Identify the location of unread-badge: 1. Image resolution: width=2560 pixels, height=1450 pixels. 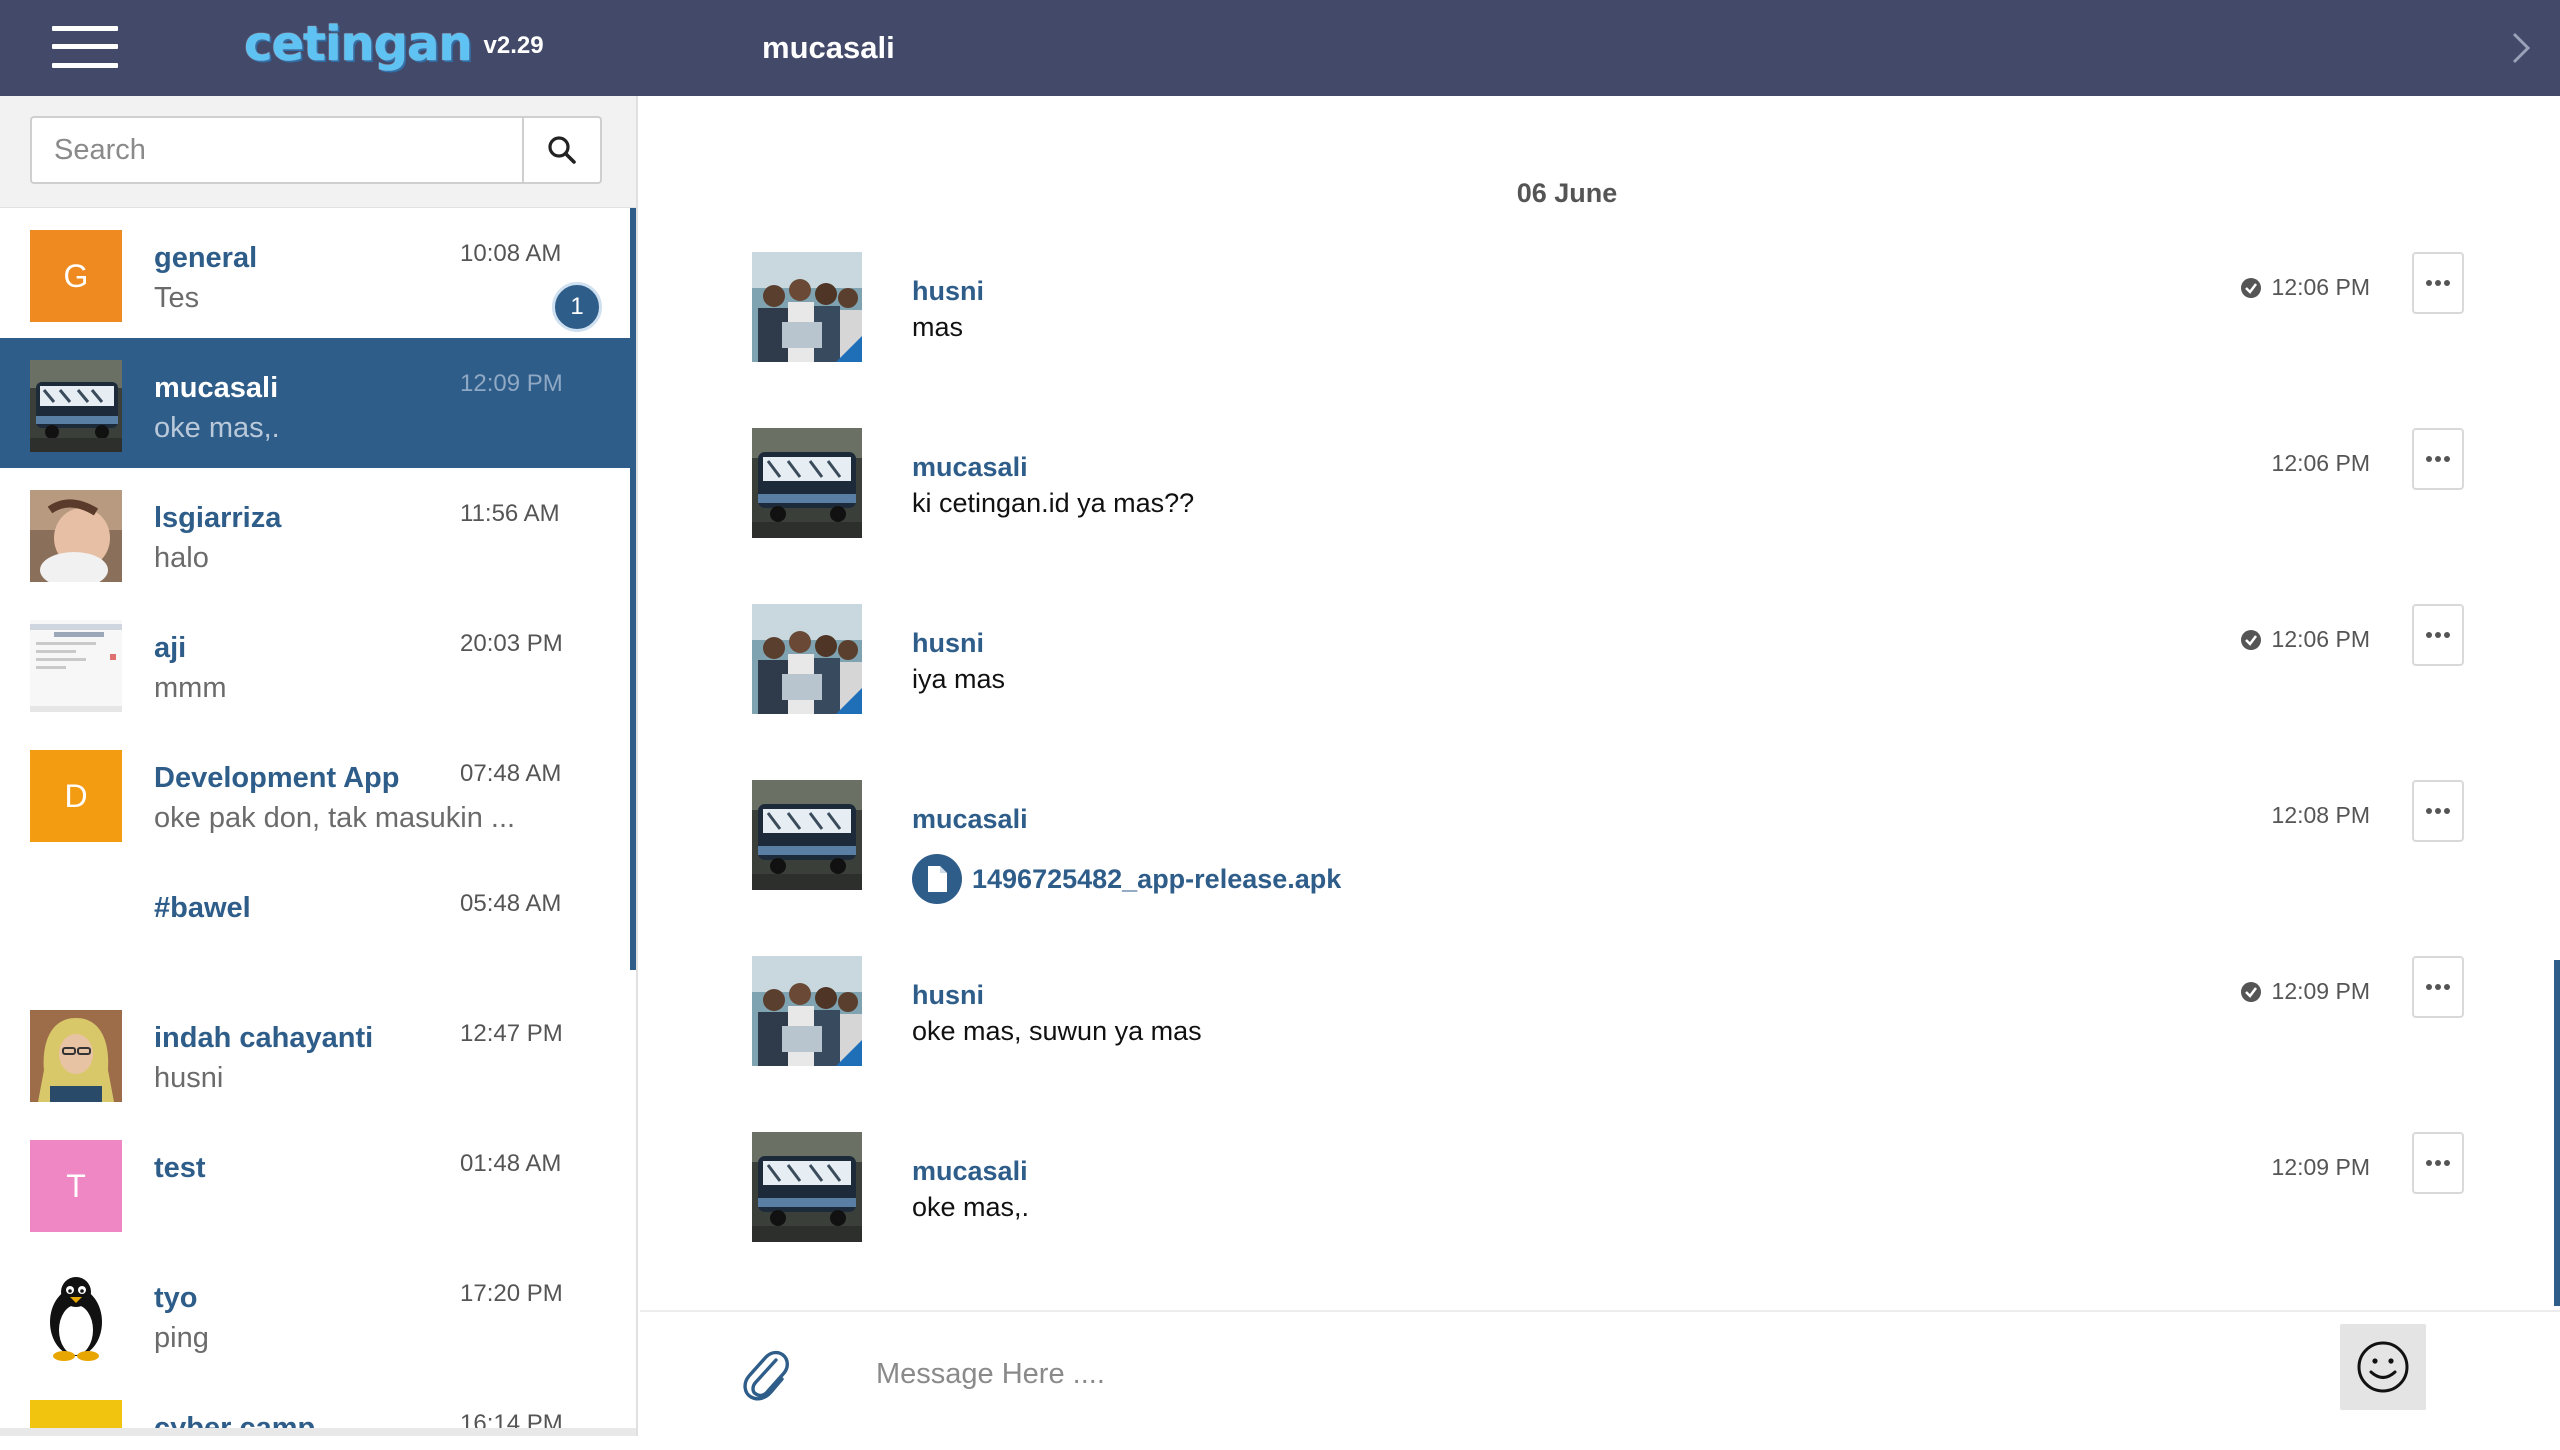
(577, 307).